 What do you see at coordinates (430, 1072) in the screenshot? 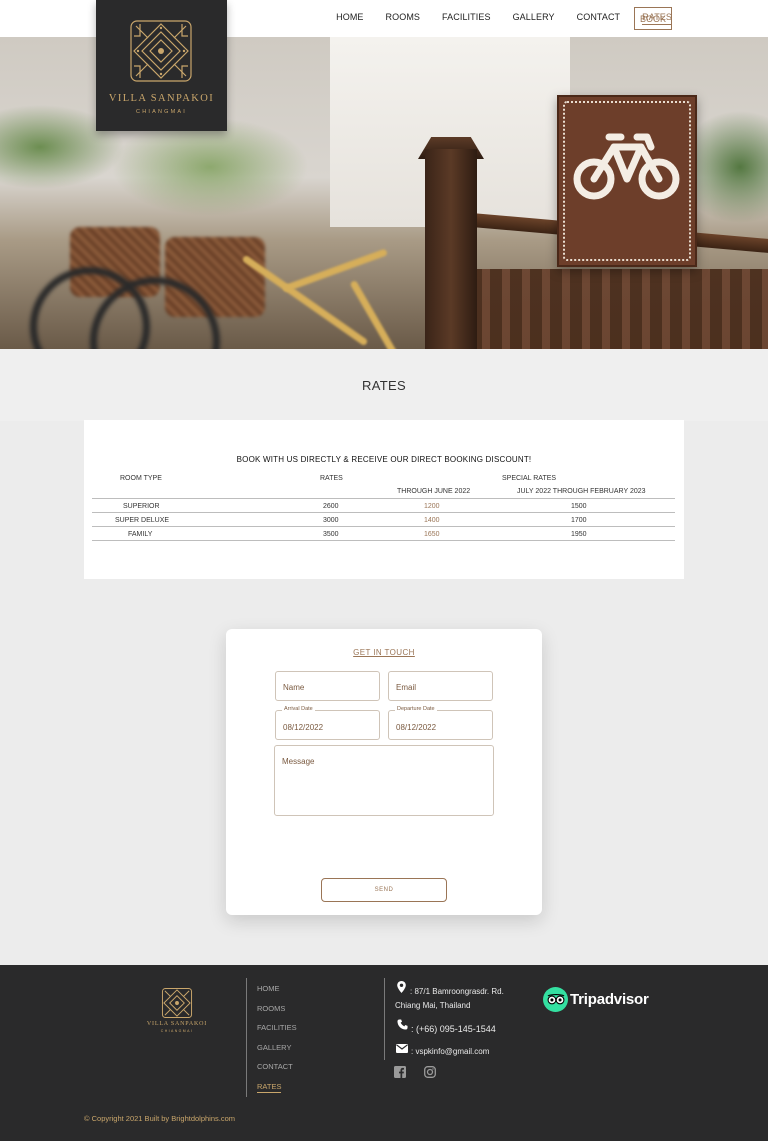
I see `instagram-icon` at bounding box center [430, 1072].